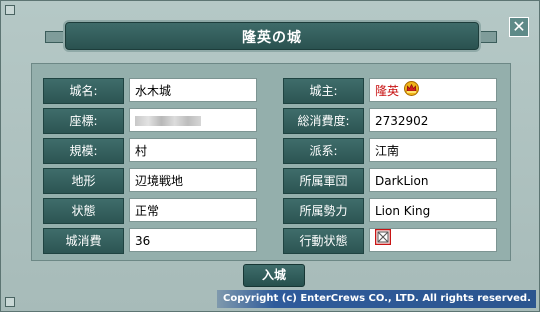 The height and width of the screenshot is (312, 540). I want to click on scale-label: 規模:, so click(83, 151).